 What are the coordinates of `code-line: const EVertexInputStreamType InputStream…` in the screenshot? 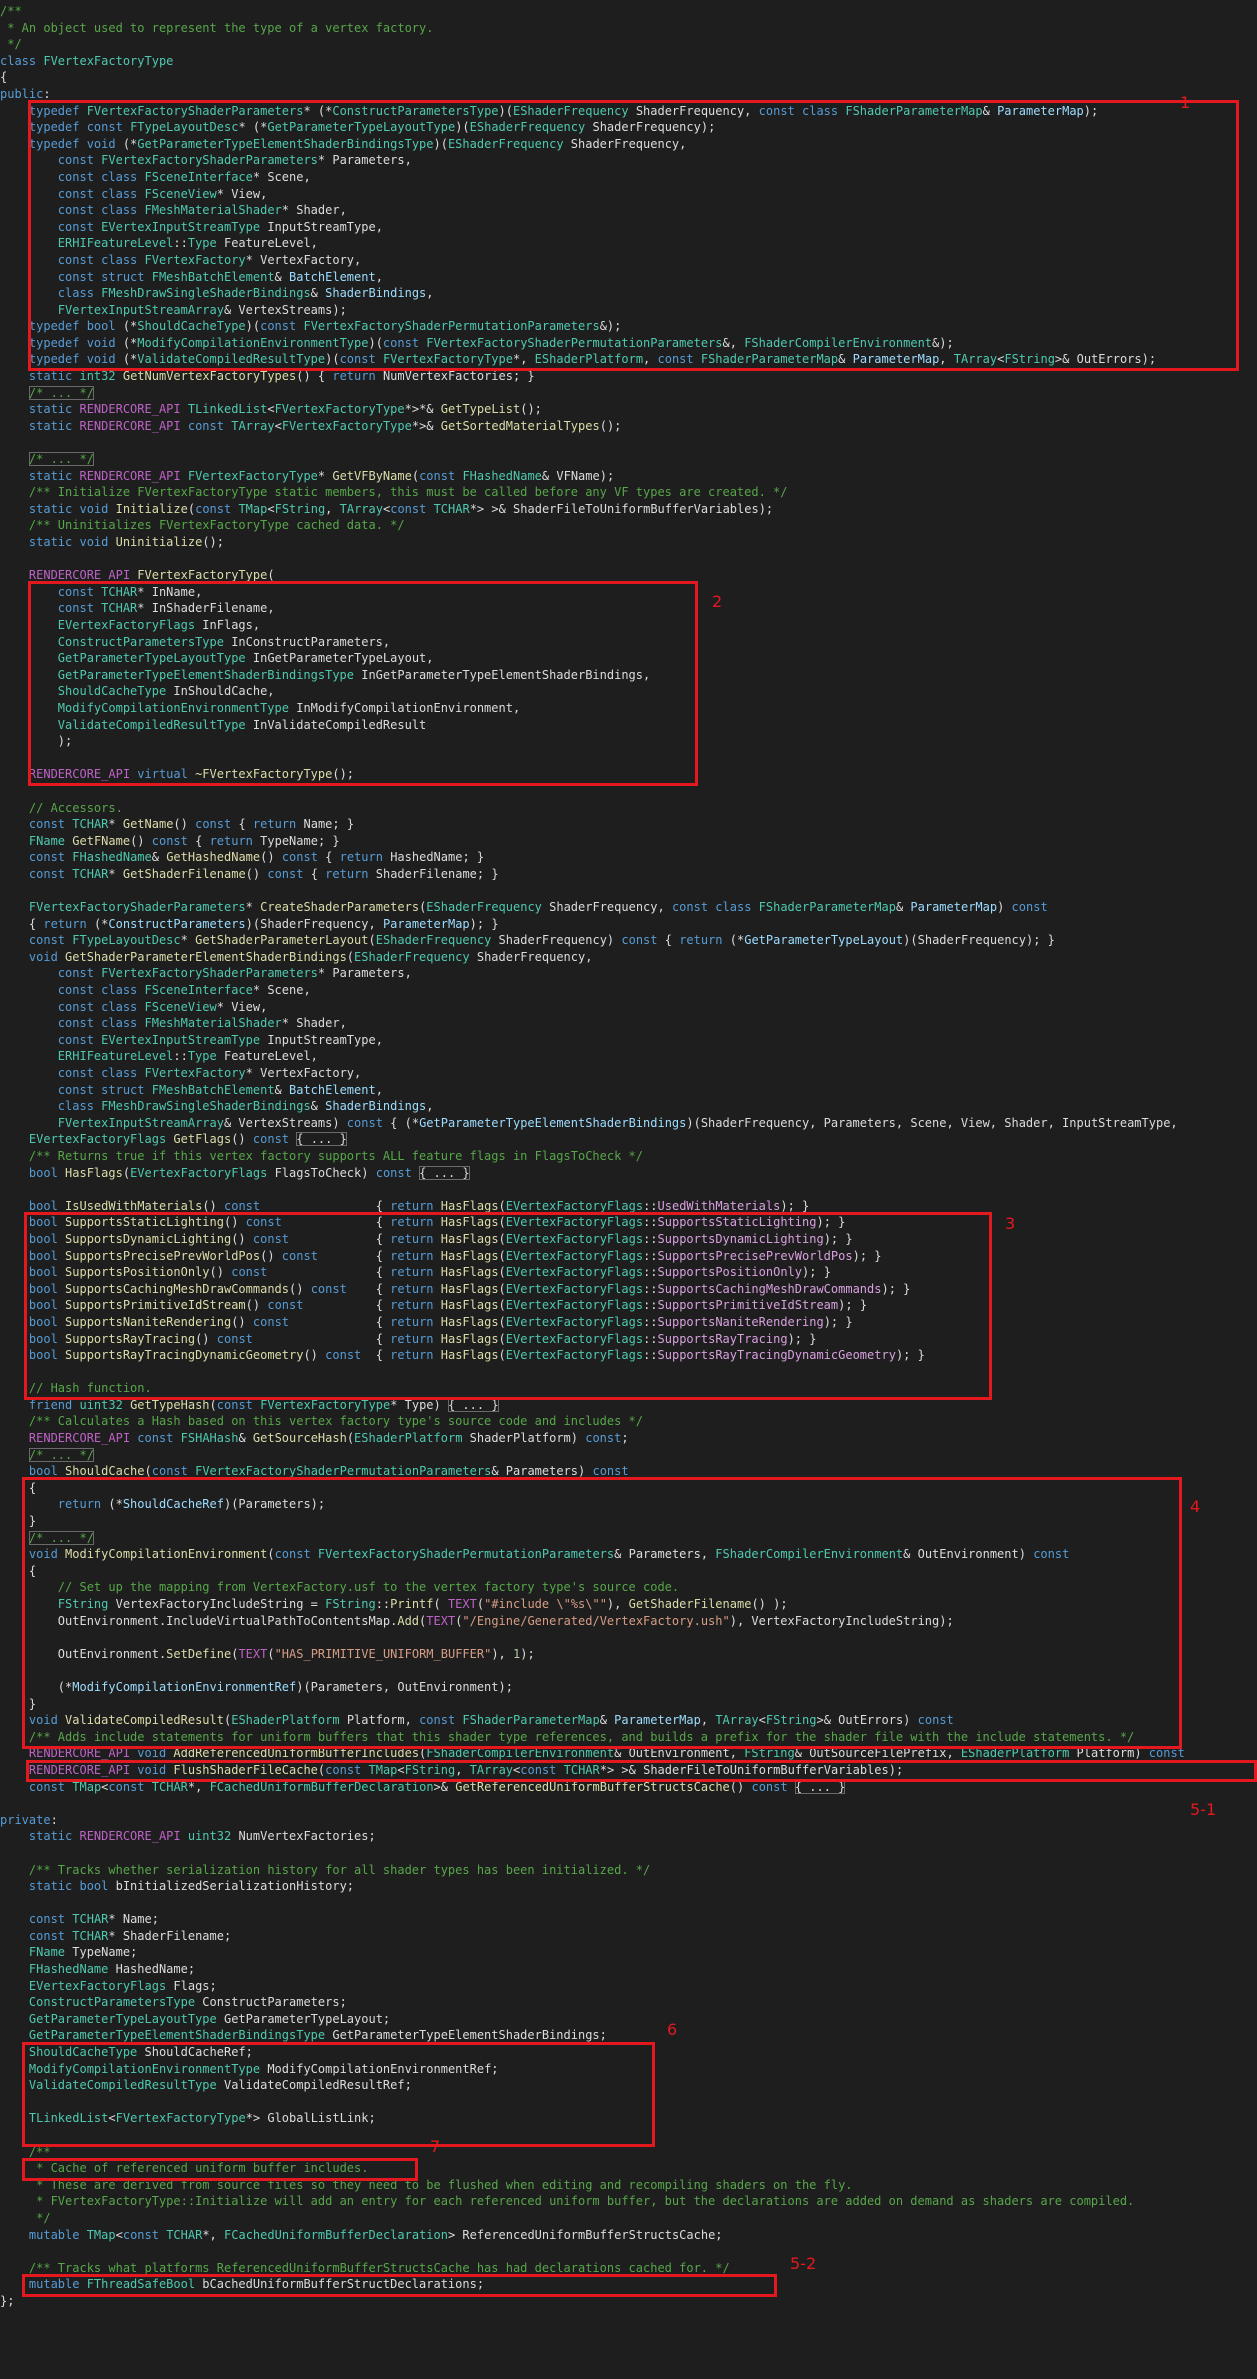 It's located at (628, 1040).